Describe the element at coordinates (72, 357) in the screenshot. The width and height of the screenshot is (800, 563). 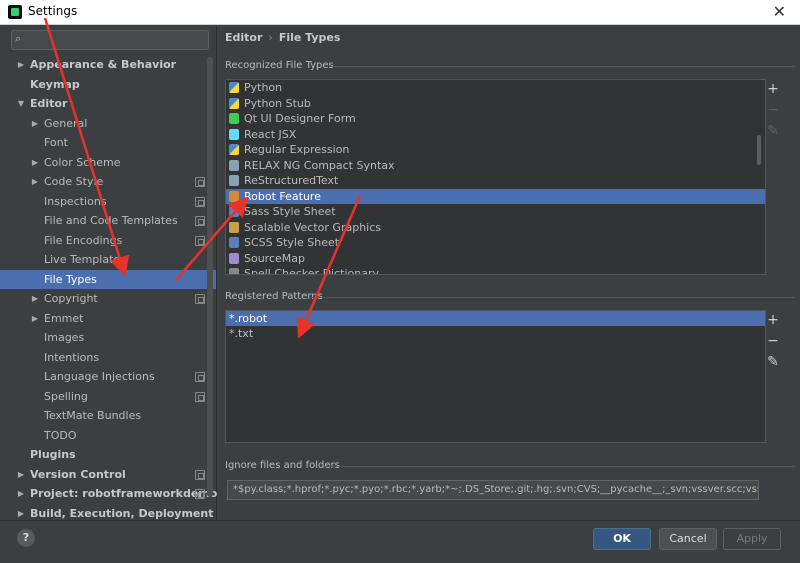
I see `sidebar-item-label: Intentions` at that location.